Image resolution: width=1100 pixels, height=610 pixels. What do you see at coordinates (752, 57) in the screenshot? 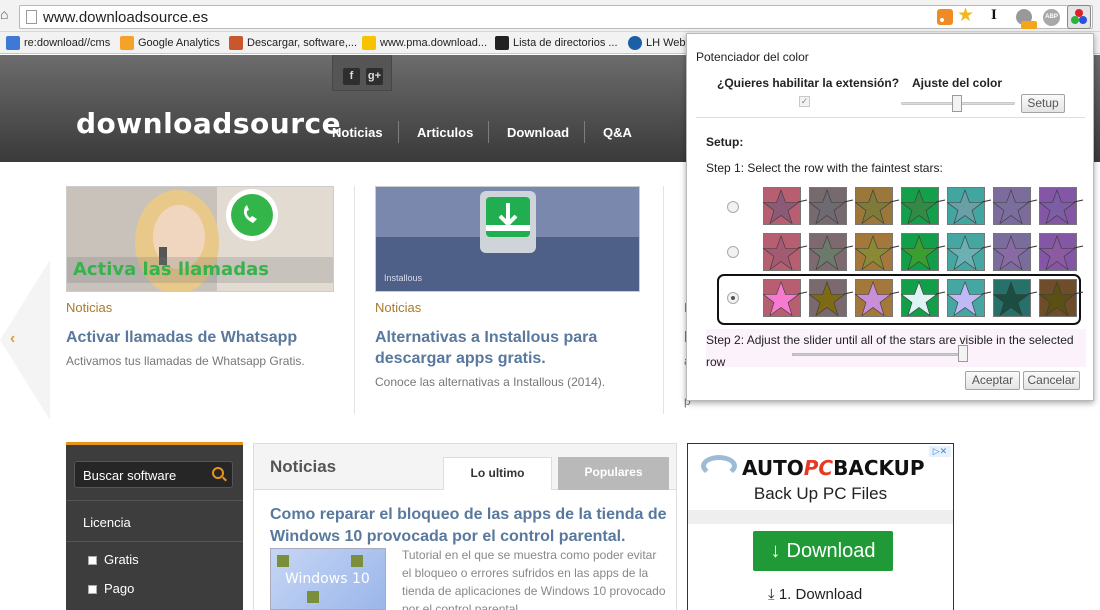
I see `popup-title: Potenciador del color` at bounding box center [752, 57].